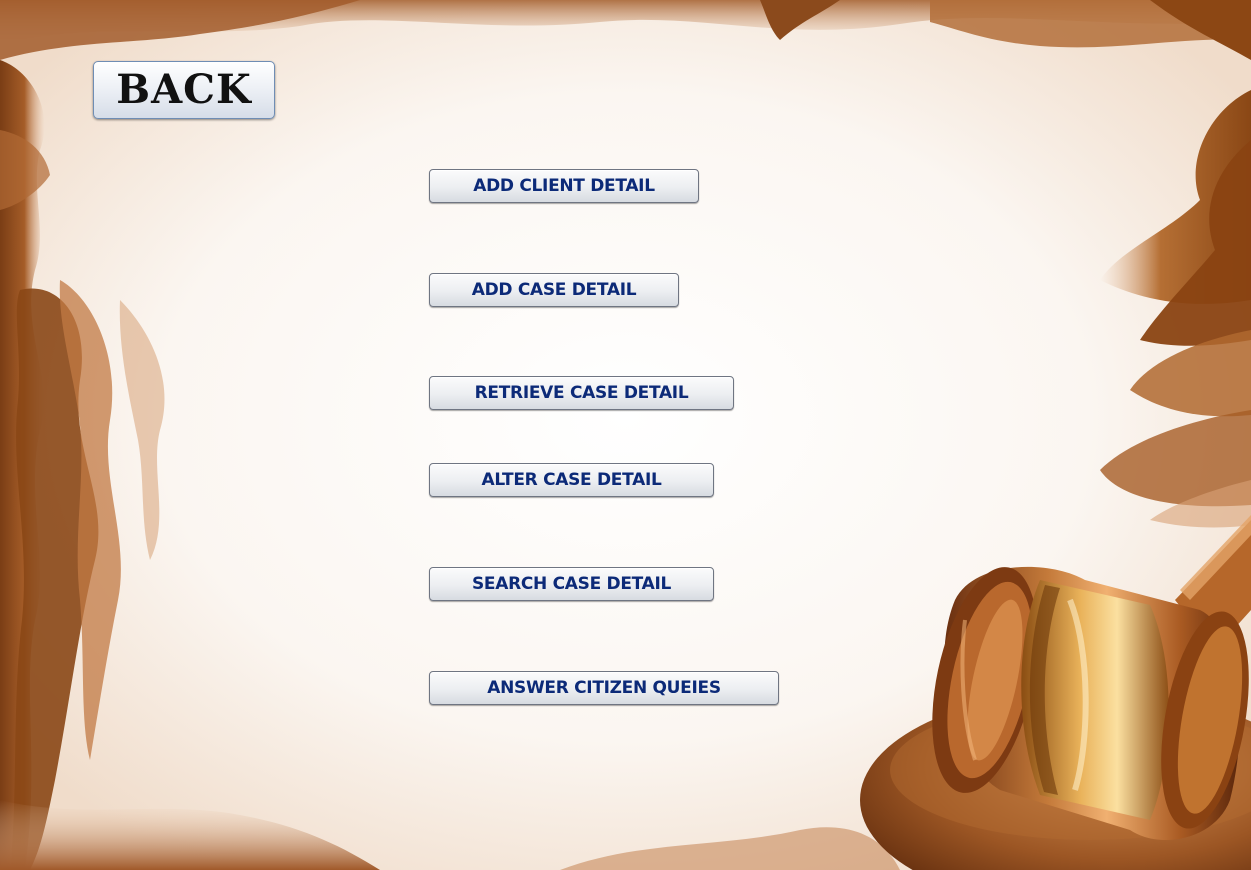 Image resolution: width=1251 pixels, height=870 pixels. Describe the element at coordinates (564, 186) in the screenshot. I see `add-client-detail-button: ADD CLIENT DETAIL` at that location.